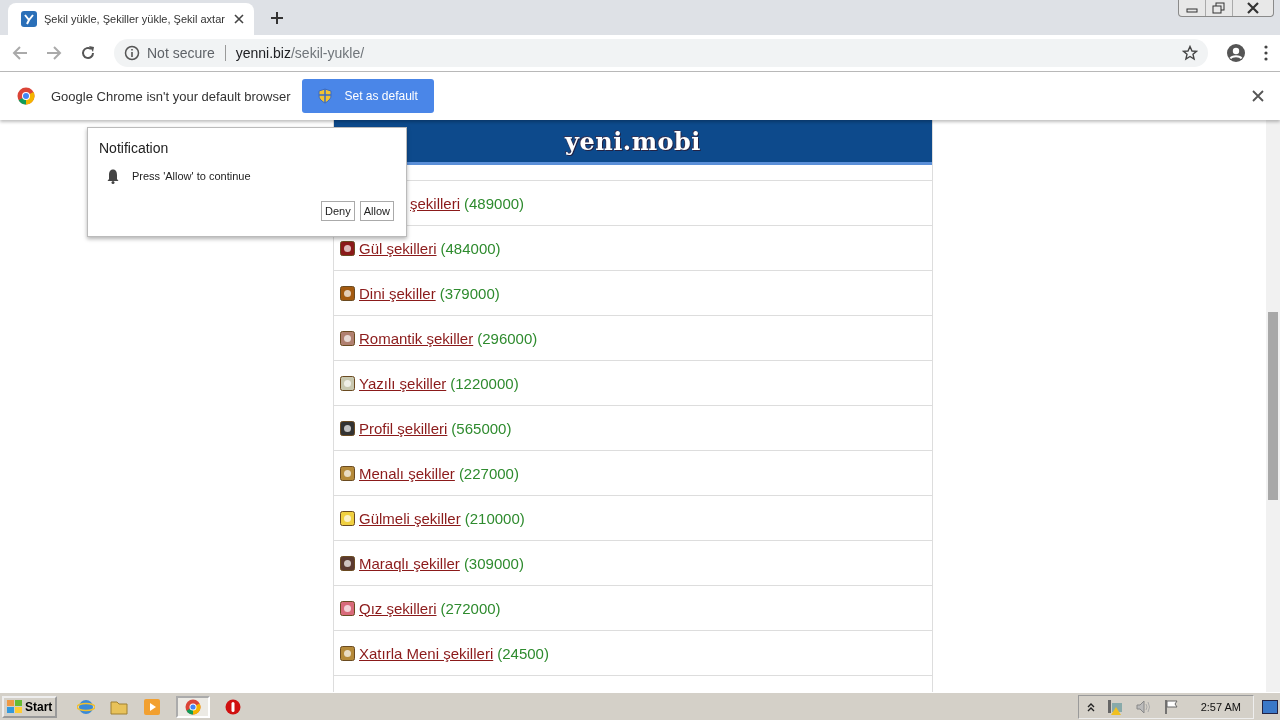  Describe the element at coordinates (494, 203) in the screenshot. I see `item-count: (489000)` at that location.